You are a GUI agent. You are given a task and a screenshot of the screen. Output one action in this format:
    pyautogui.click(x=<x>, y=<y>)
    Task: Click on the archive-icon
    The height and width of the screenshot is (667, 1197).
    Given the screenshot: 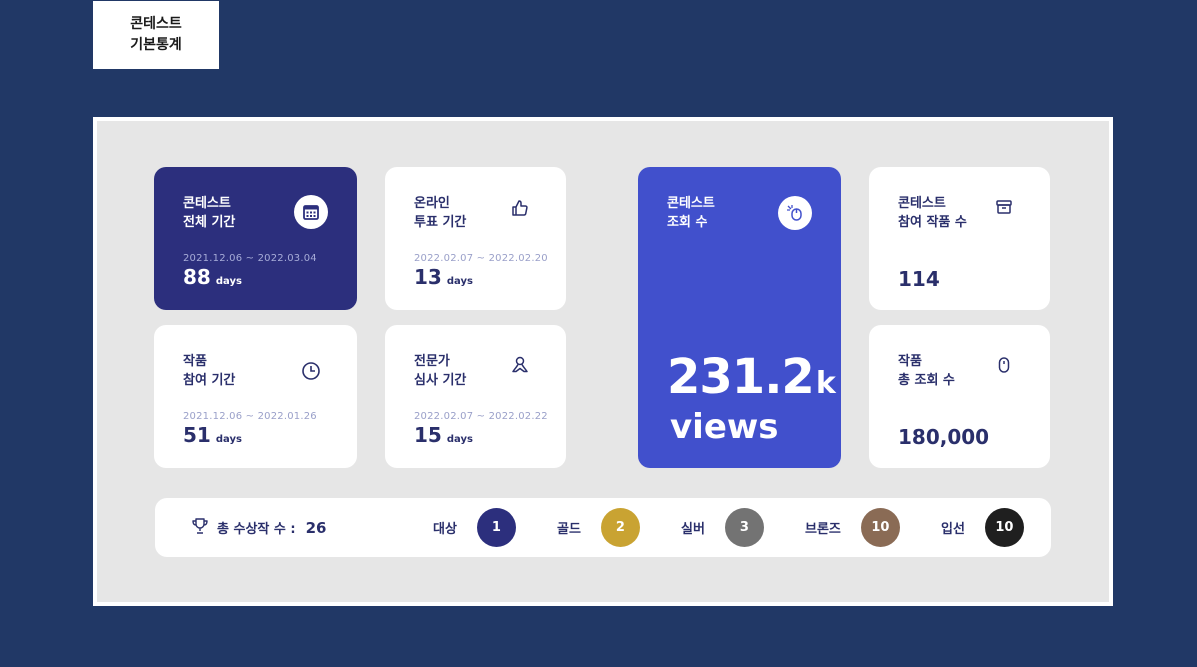 What is the action you would take?
    pyautogui.click(x=1004, y=207)
    